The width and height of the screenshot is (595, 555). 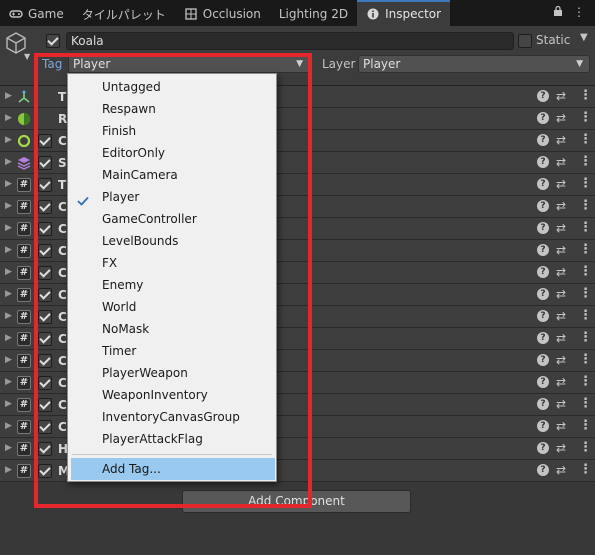 What do you see at coordinates (222, 14) in the screenshot?
I see `tab-occlusion: Occlusion` at bounding box center [222, 14].